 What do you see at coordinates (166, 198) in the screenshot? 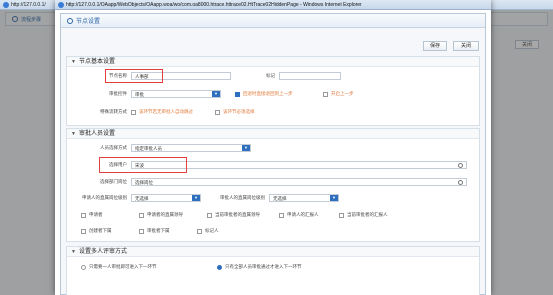
I see `apply-level-select: 无选择 ▼` at bounding box center [166, 198].